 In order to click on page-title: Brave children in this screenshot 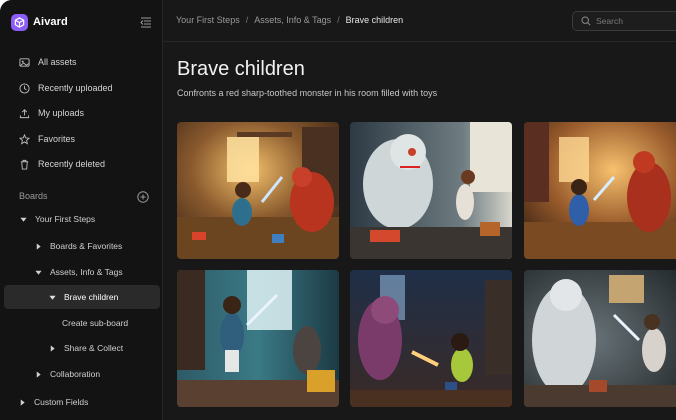, I will do `click(241, 69)`.